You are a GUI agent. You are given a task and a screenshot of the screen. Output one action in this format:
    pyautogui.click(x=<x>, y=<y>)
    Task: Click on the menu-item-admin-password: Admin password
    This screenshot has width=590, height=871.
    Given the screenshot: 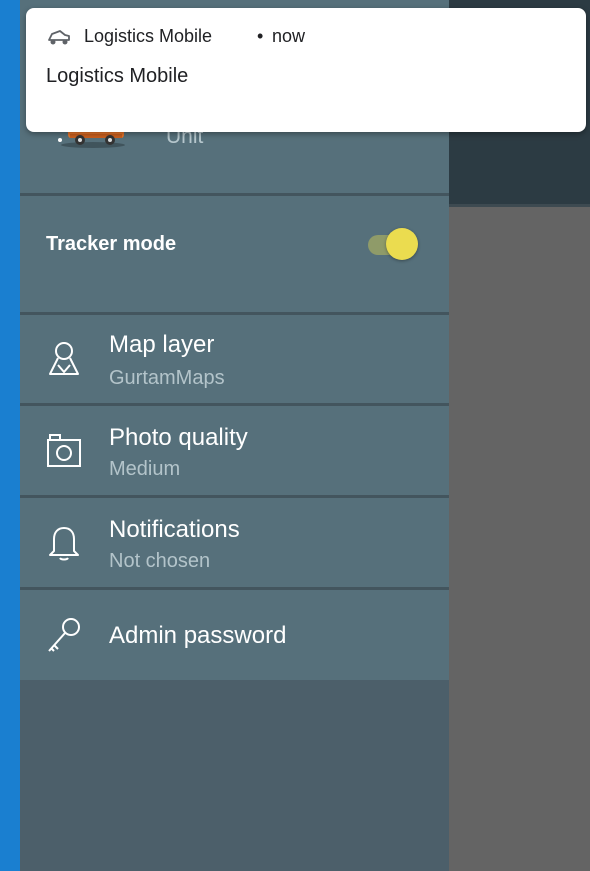 What is the action you would take?
    pyautogui.click(x=234, y=635)
    